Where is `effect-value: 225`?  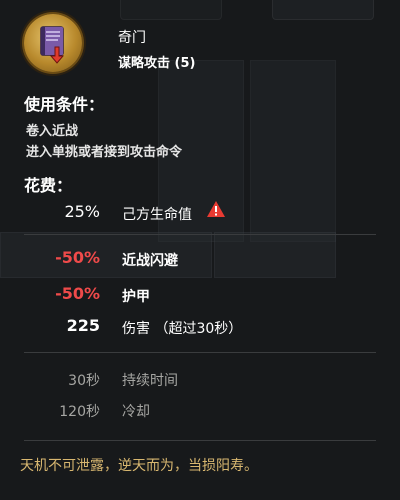
effect-value: 225 is located at coordinates (83, 325).